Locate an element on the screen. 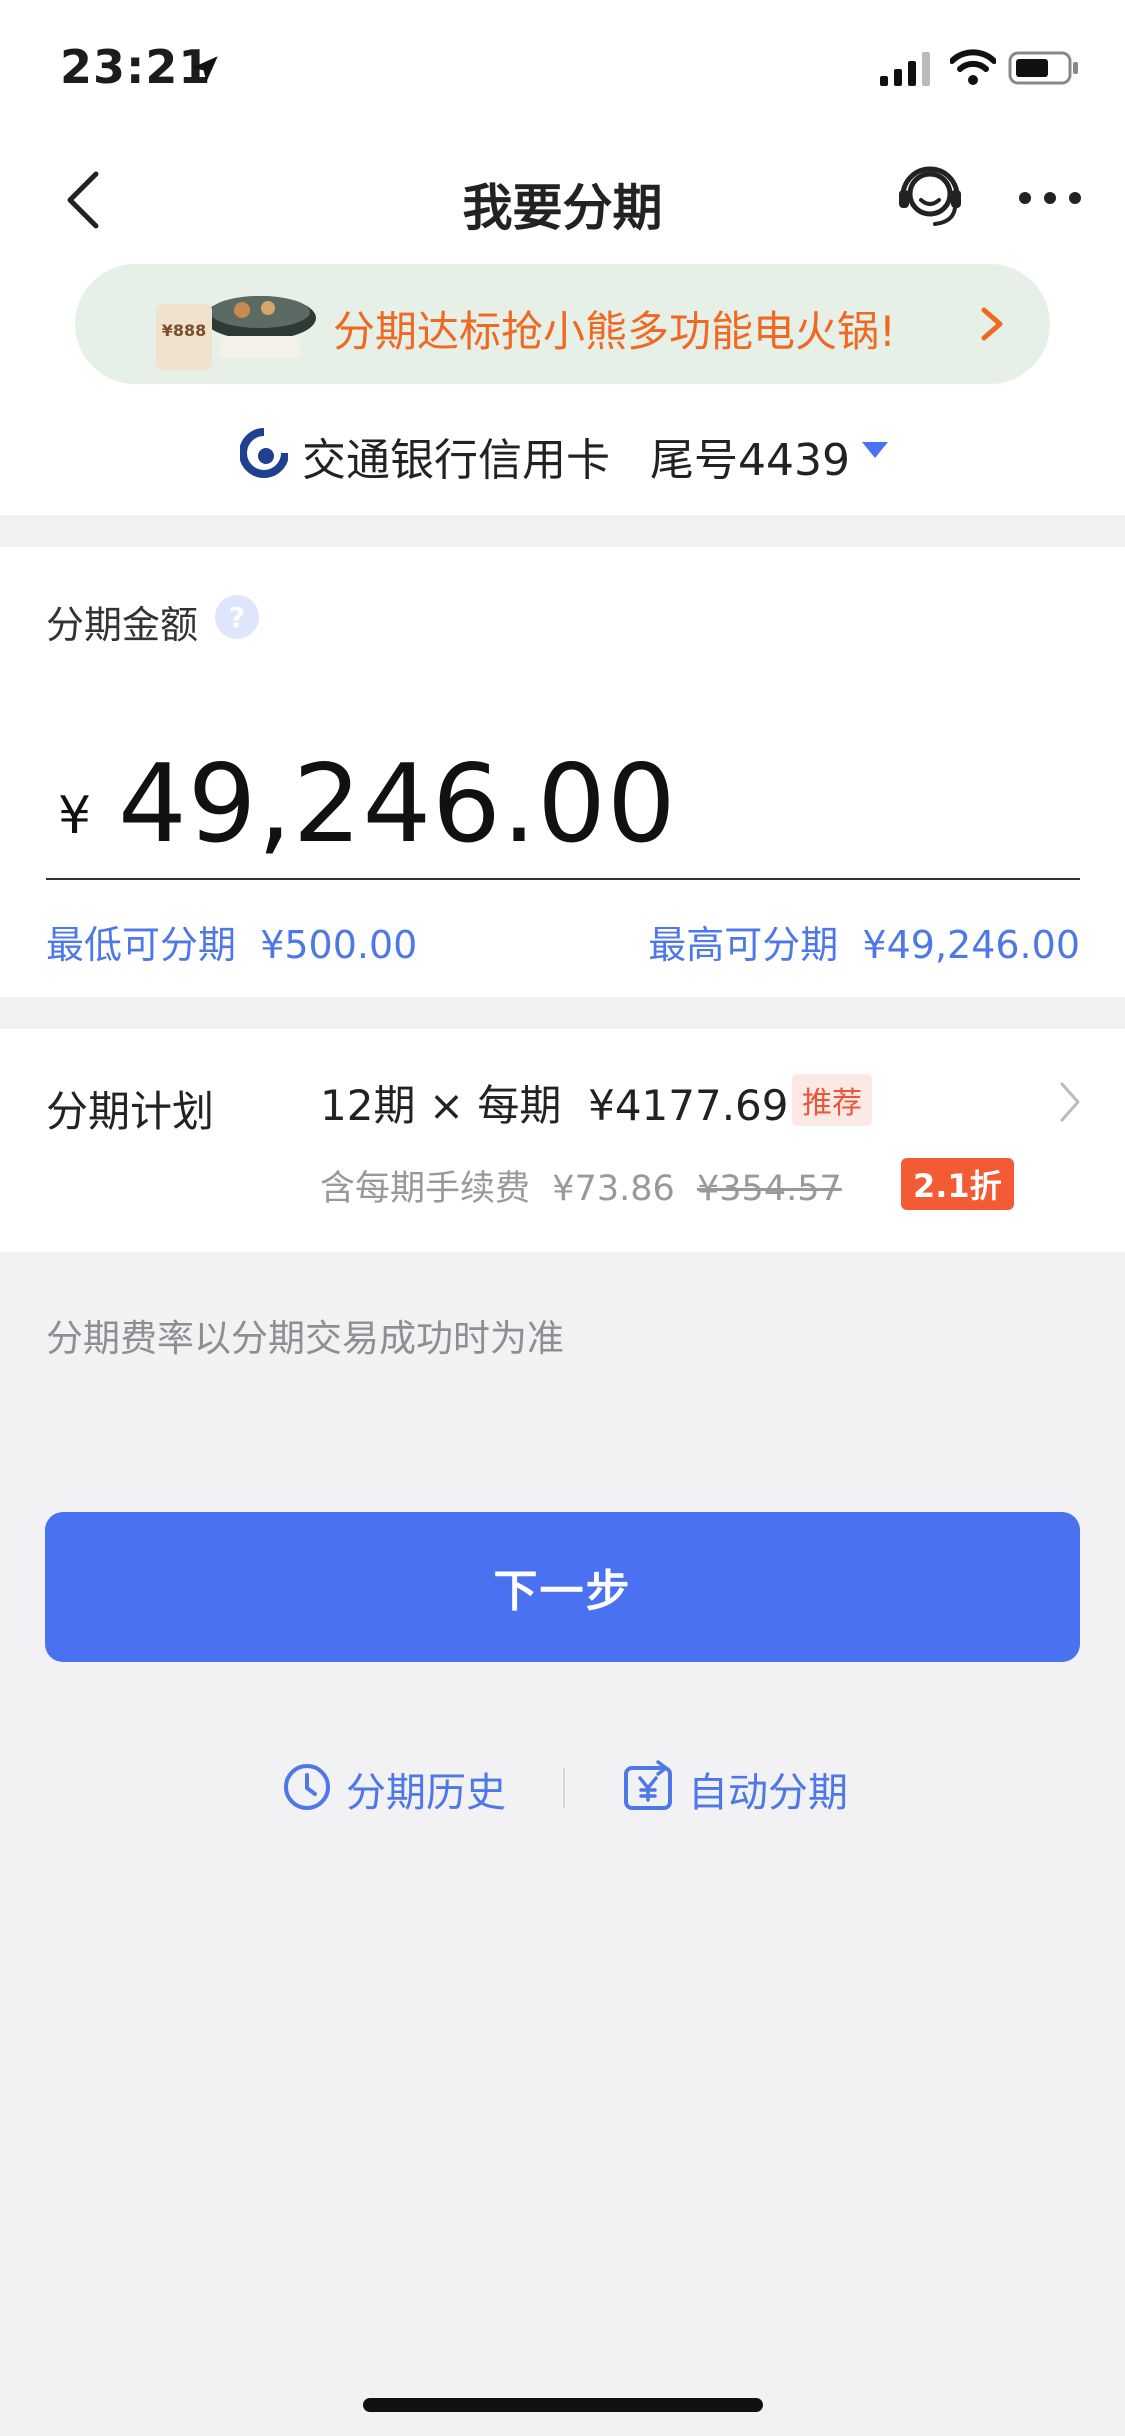 The width and height of the screenshot is (1125, 2436). banner-image-tag: ¥888 is located at coordinates (184, 330).